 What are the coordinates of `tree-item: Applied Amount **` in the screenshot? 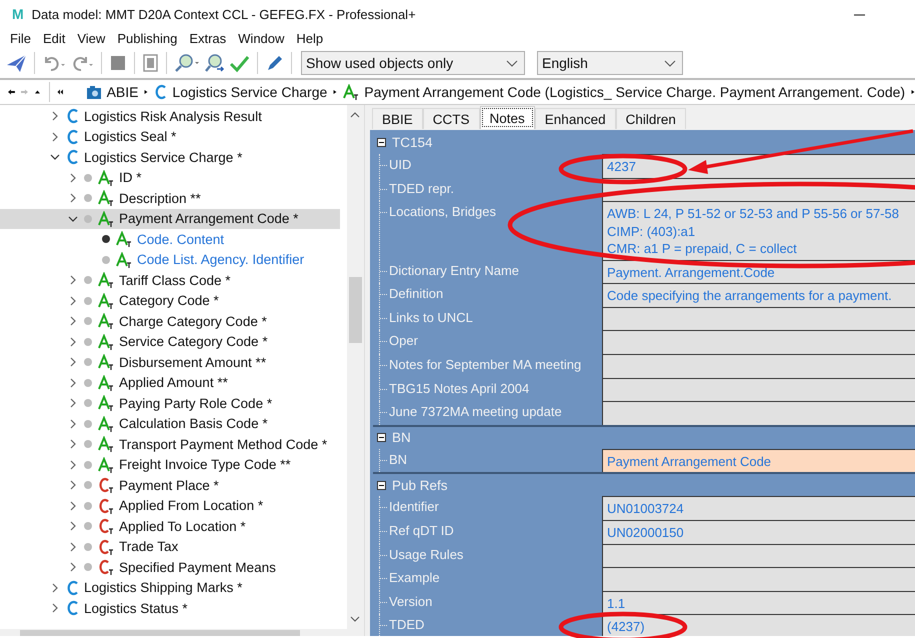 It's located at (173, 382).